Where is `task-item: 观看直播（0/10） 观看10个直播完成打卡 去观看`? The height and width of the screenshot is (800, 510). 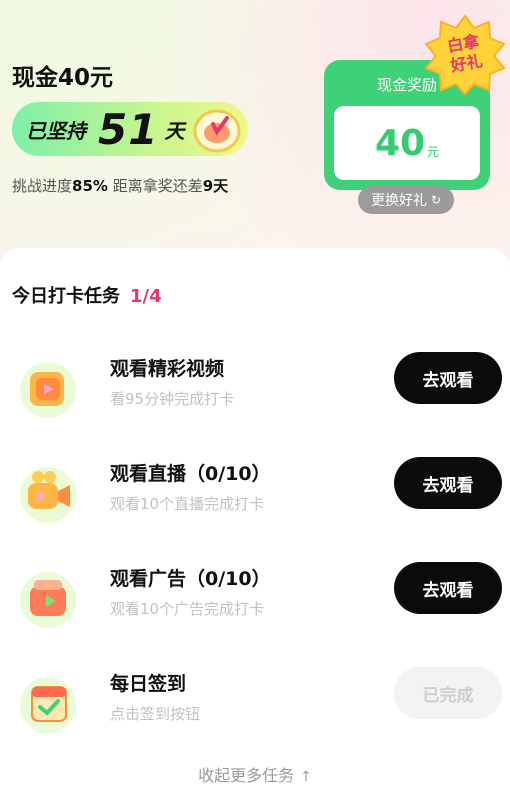 task-item: 观看直播（0/10） 观看10个直播完成打卡 去观看 is located at coordinates (255, 503).